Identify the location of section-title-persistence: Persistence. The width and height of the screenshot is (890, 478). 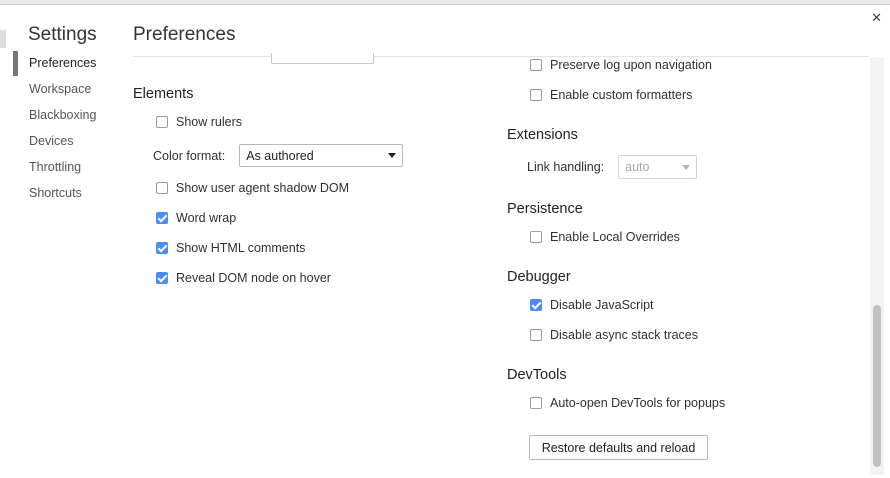
(545, 209).